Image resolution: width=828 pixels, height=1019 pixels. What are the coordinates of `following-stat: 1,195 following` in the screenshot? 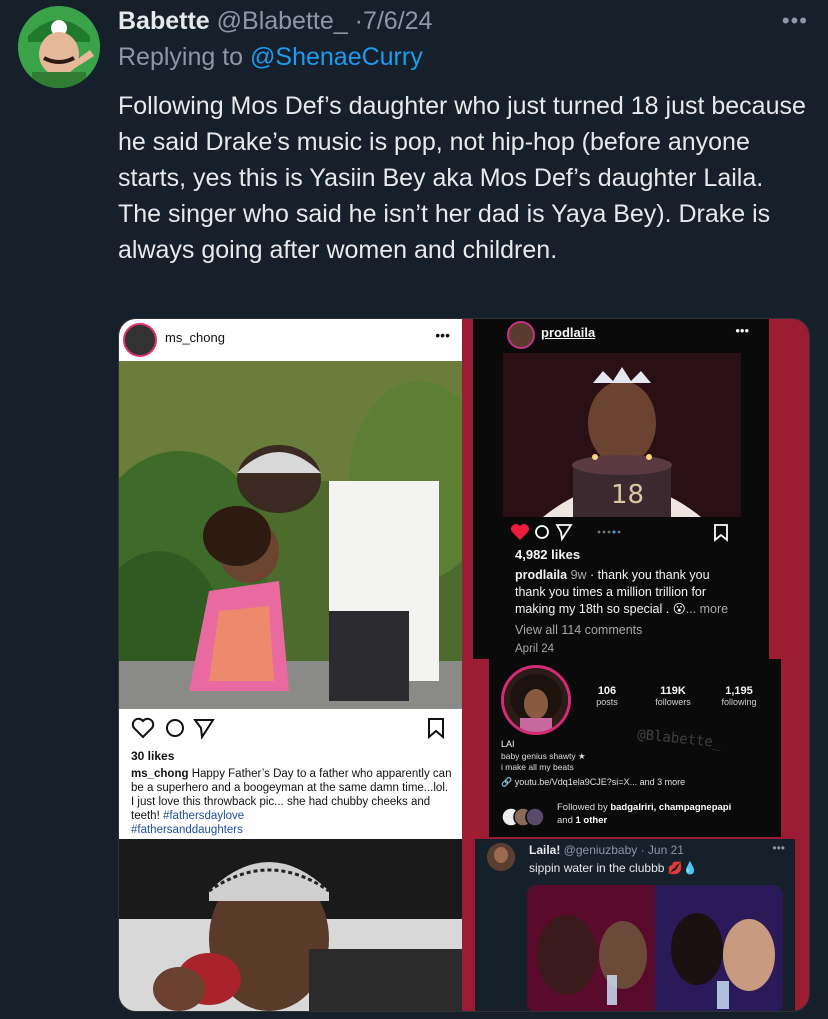 It's located at (739, 696).